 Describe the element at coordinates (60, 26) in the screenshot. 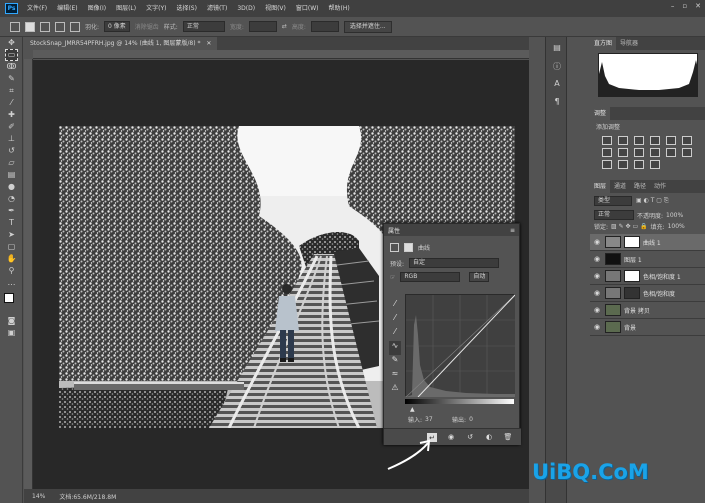

I see `subtract-selection-icon` at that location.